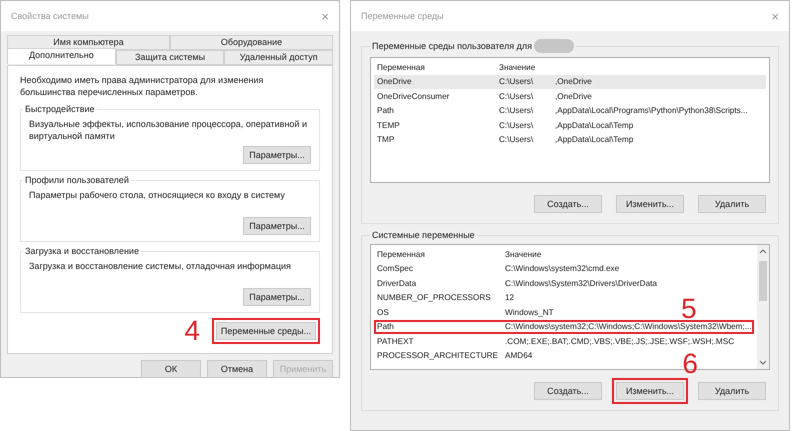  I want to click on window-title: Свойства системы, so click(50, 16).